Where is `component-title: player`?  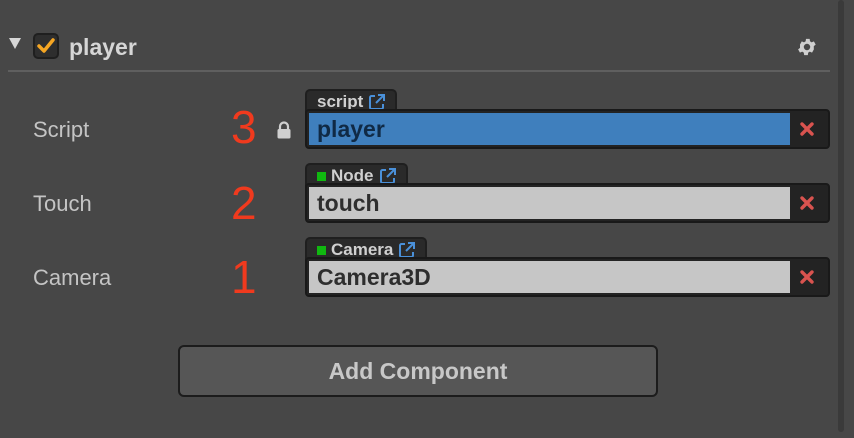 component-title: player is located at coordinates (103, 47).